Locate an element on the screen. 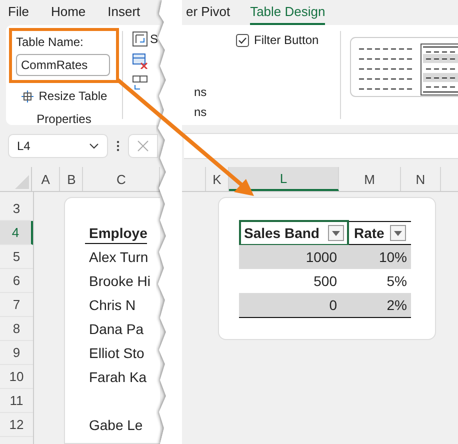 The width and height of the screenshot is (458, 444). summarize-button: S is located at coordinates (145, 39).